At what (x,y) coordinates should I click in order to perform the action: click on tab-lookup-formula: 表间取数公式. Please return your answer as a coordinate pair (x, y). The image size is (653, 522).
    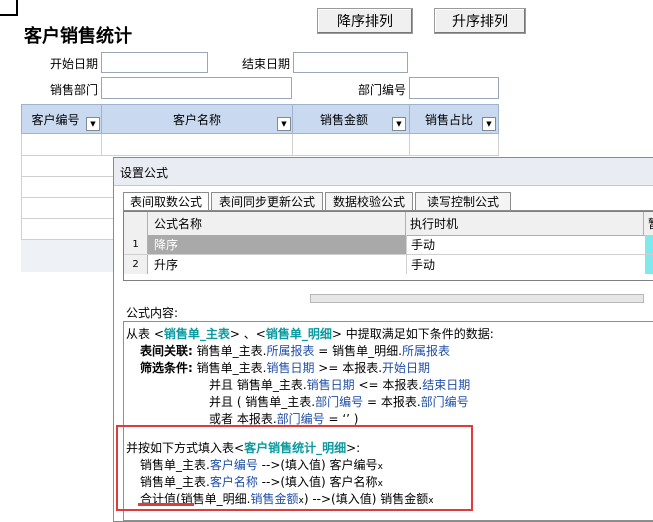
    Looking at the image, I should click on (166, 201).